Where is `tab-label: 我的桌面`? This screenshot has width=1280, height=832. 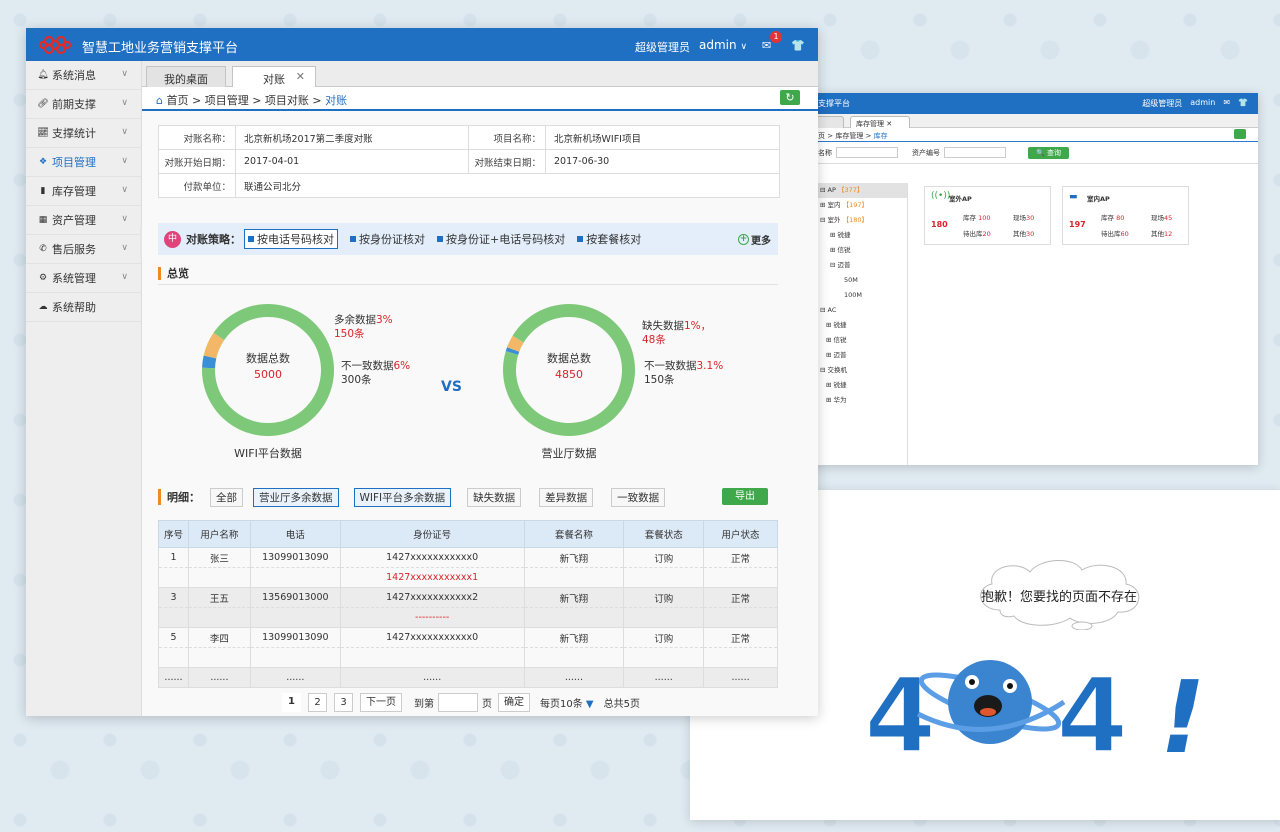 tab-label: 我的桌面 is located at coordinates (186, 79).